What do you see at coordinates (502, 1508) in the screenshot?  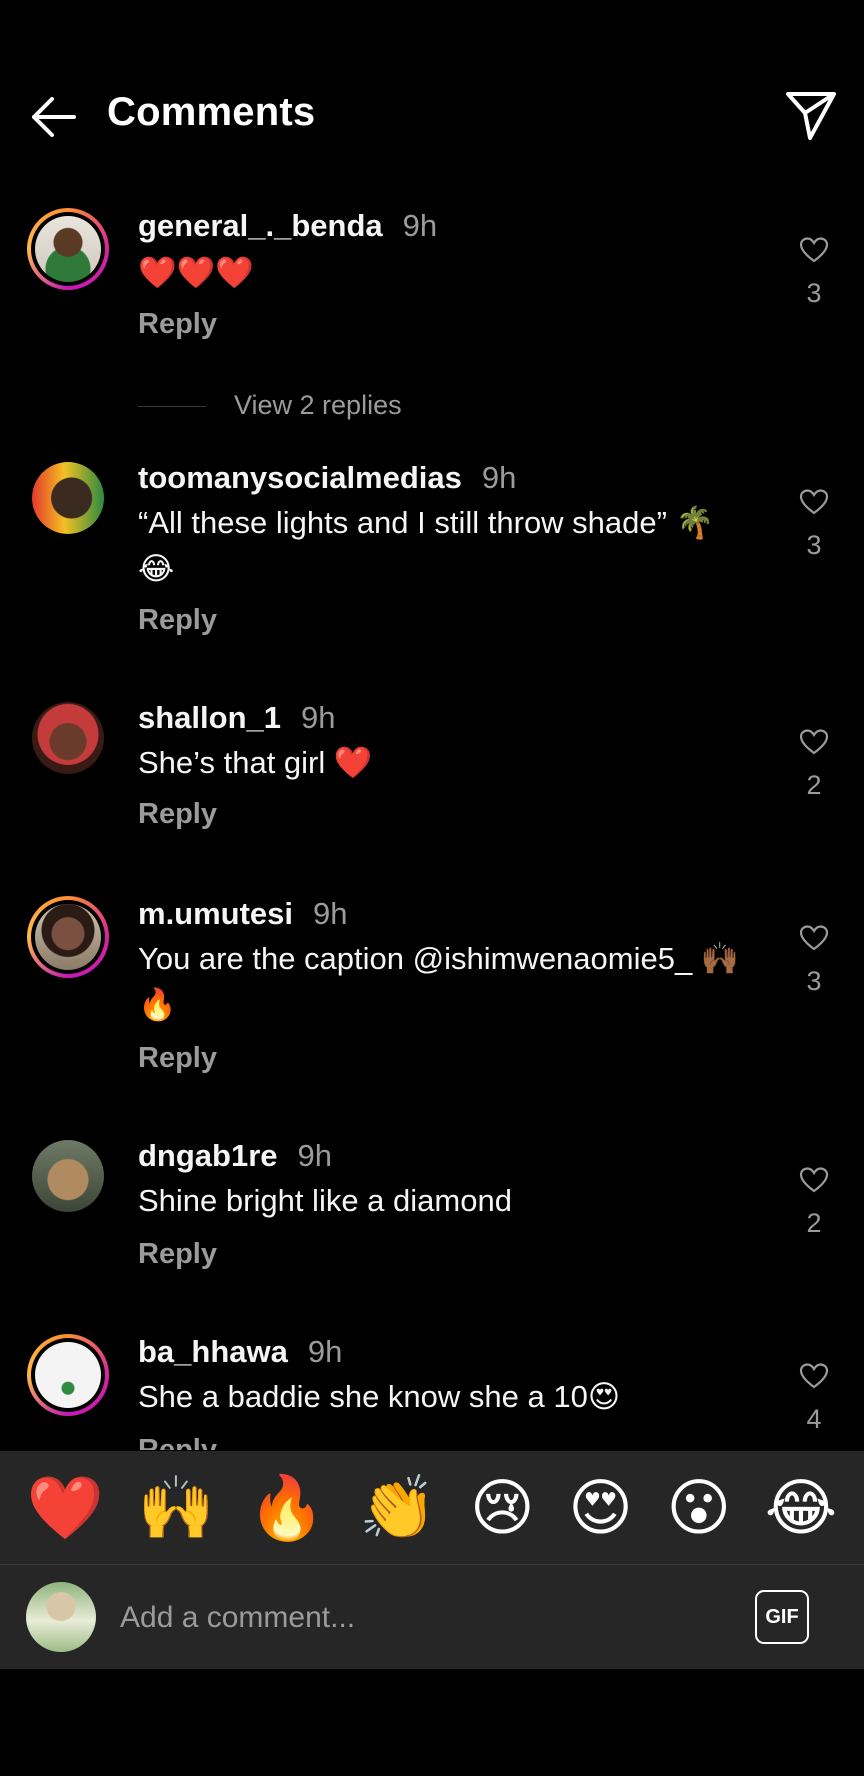 I see `emoji-sad: 😢` at bounding box center [502, 1508].